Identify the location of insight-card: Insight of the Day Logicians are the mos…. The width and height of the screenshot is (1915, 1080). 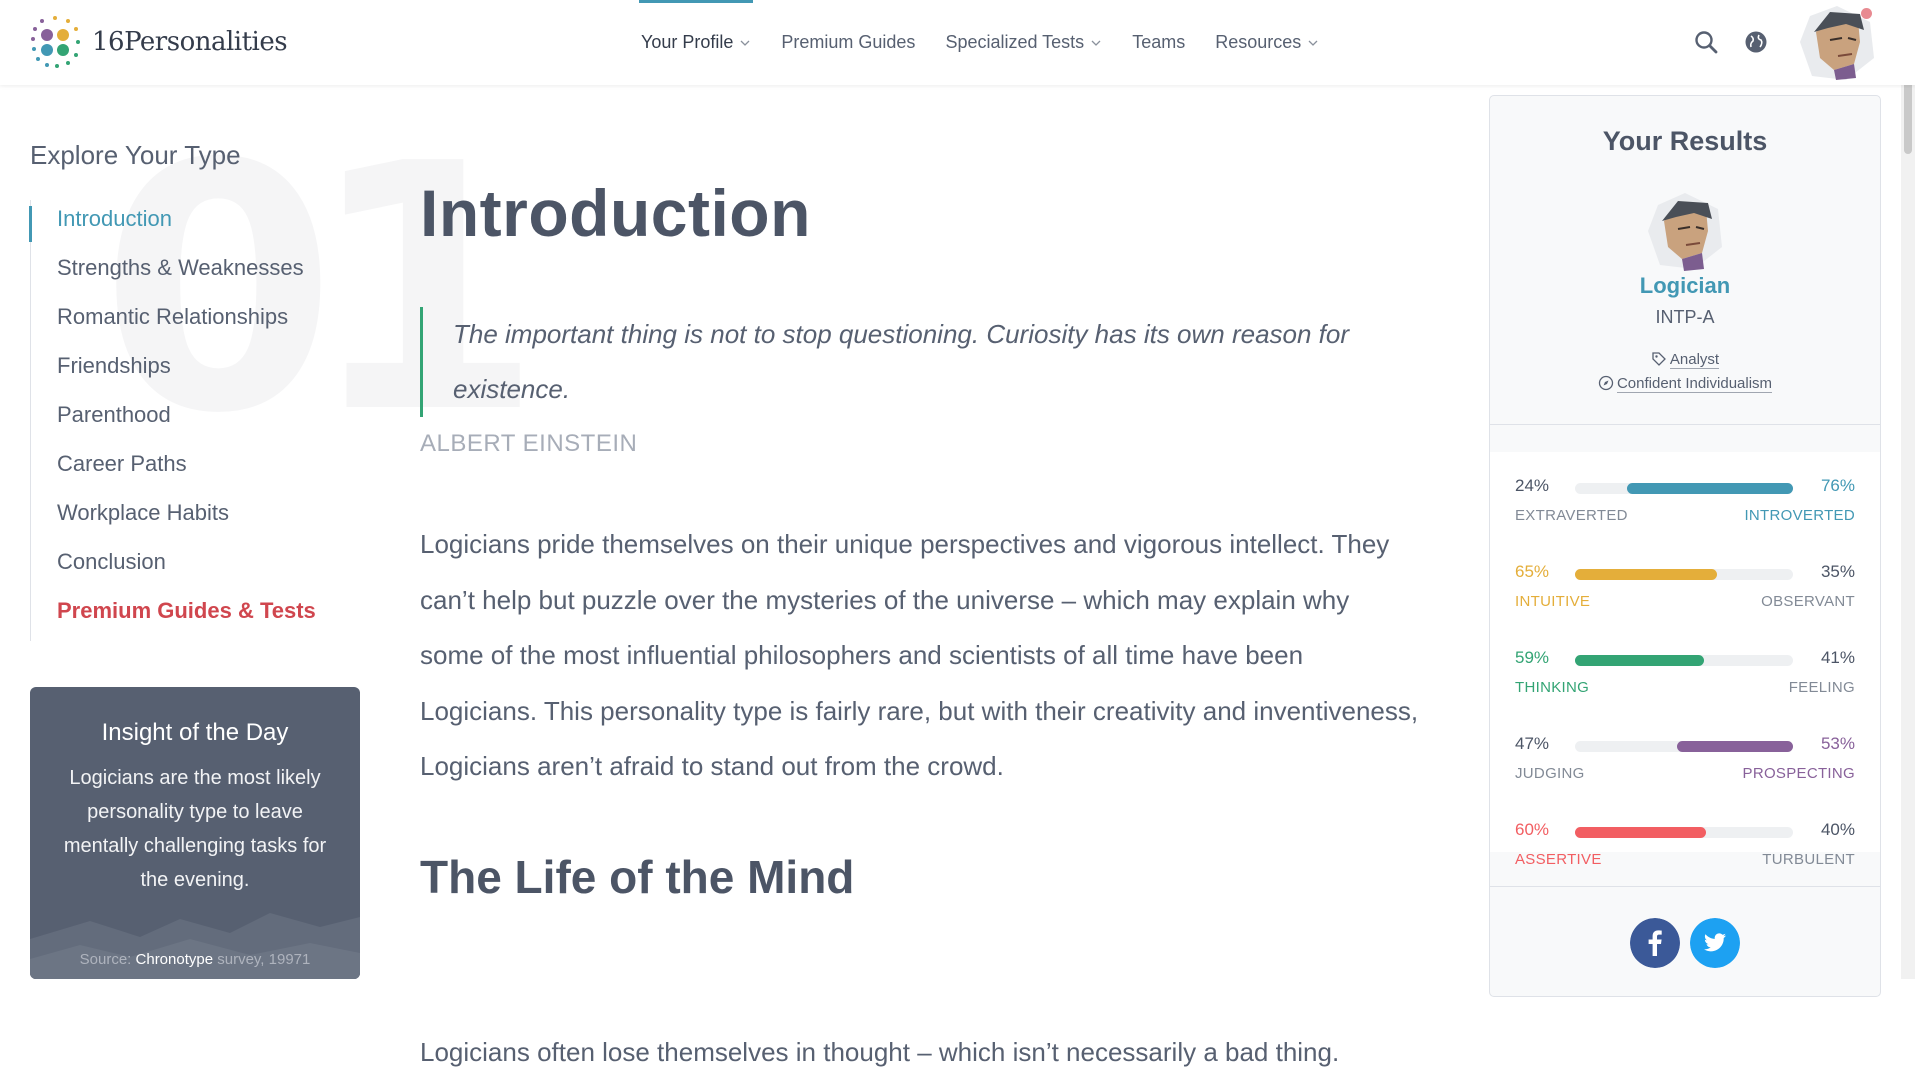
(195, 833).